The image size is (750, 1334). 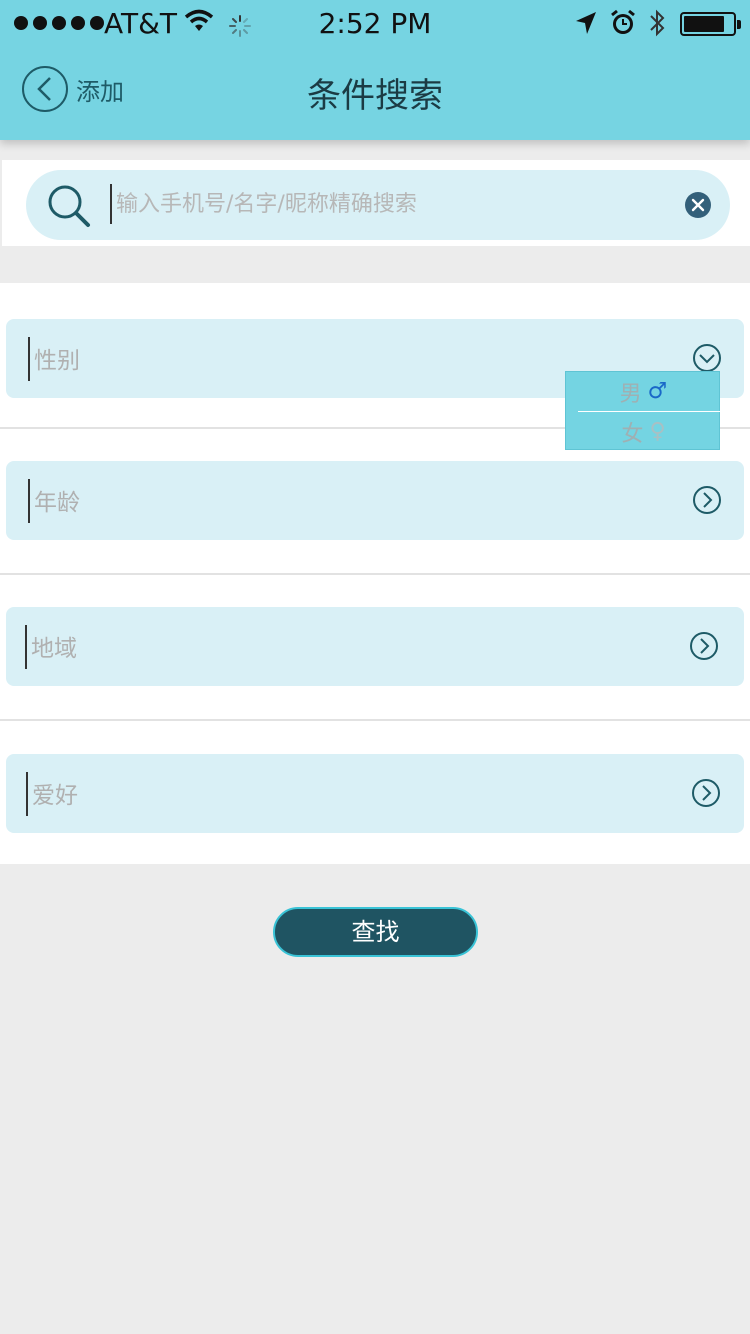 I want to click on hobby-label: 爱好, so click(x=55, y=796).